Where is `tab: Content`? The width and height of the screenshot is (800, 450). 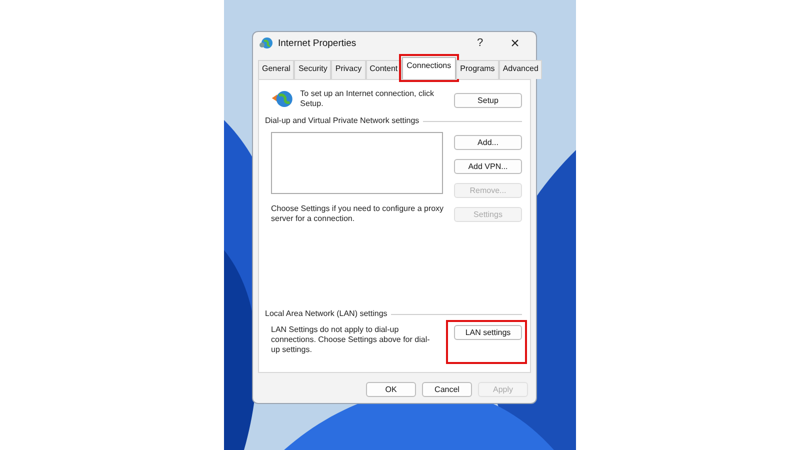 tab: Content is located at coordinates (384, 69).